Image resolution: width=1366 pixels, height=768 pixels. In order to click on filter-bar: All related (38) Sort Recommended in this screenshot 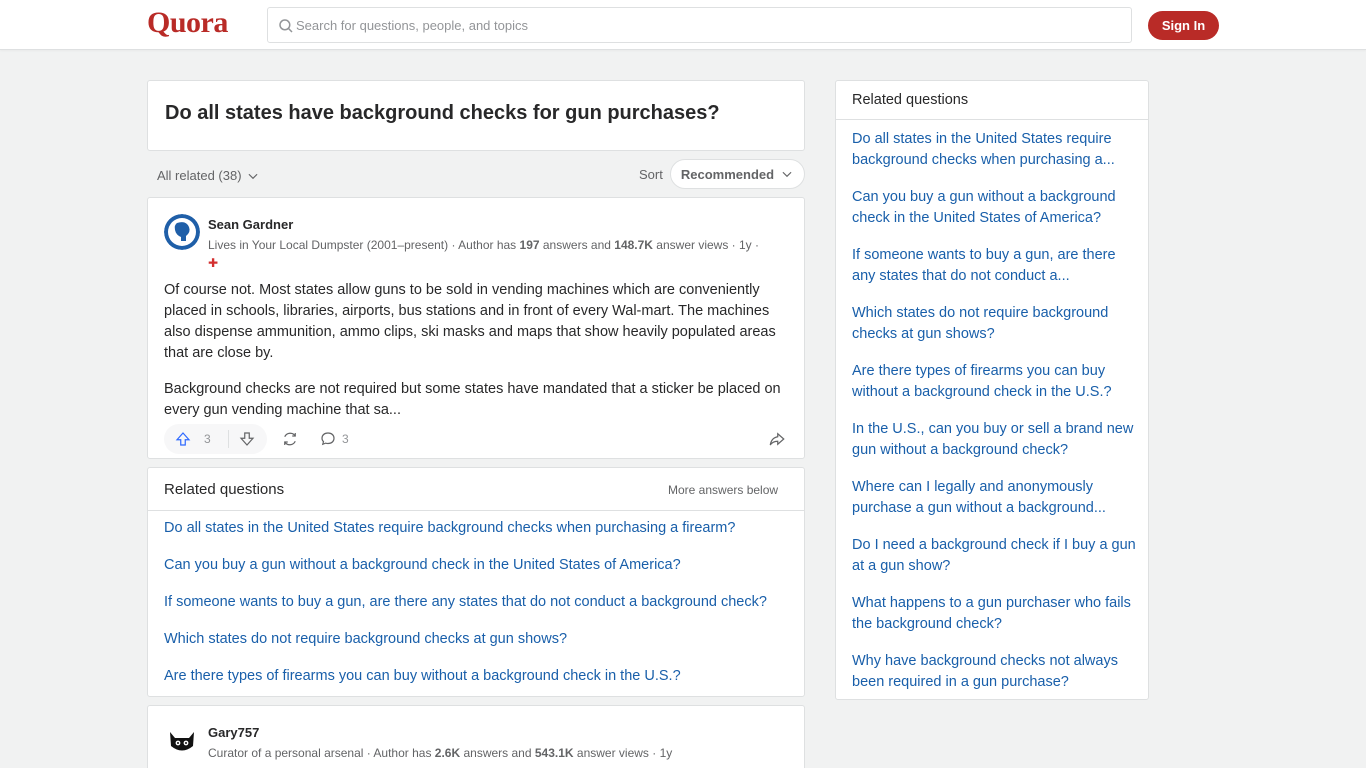, I will do `click(476, 174)`.